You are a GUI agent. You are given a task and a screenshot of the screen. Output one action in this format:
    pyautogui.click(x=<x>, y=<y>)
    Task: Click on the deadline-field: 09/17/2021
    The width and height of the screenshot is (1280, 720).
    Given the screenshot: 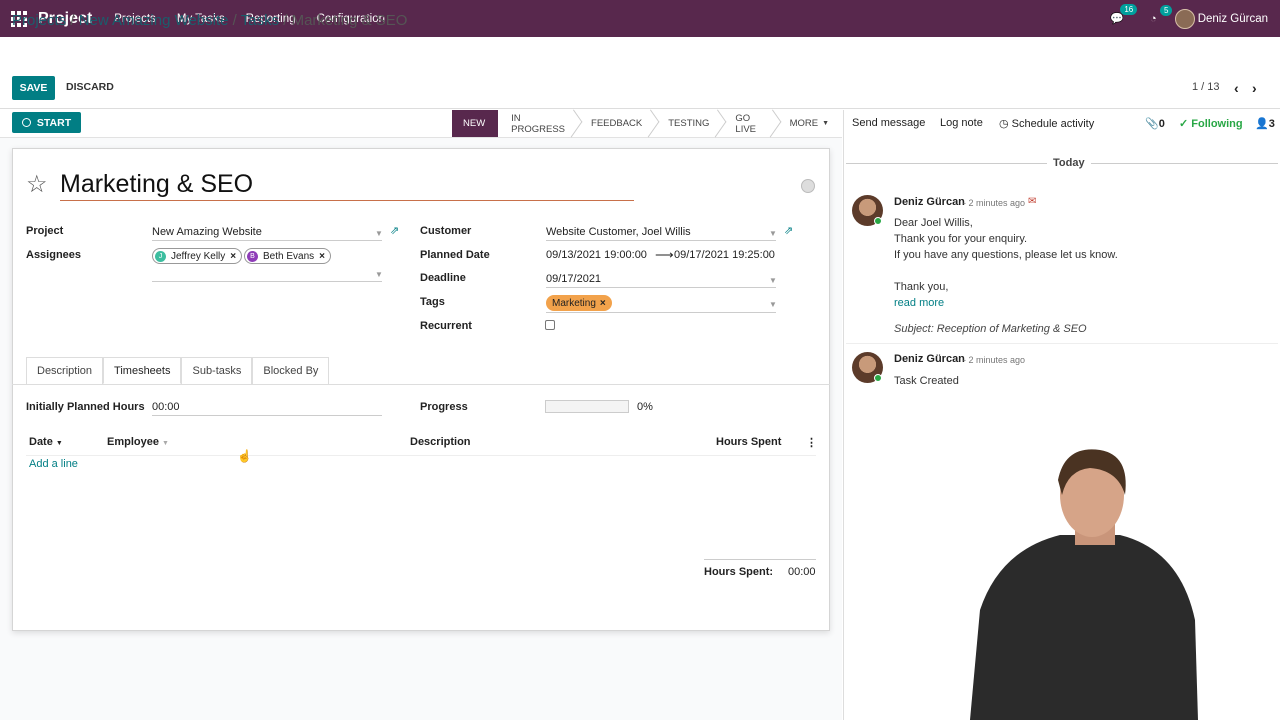 What is the action you would take?
    pyautogui.click(x=573, y=279)
    